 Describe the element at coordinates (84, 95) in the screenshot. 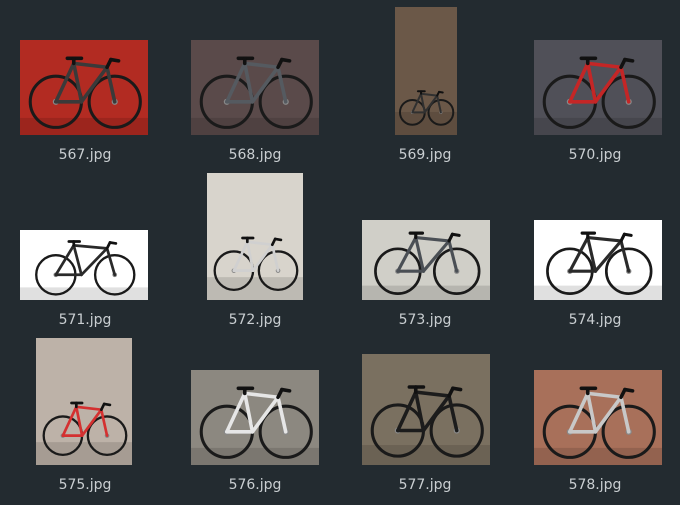

I see `red-wall-bike-icon` at that location.